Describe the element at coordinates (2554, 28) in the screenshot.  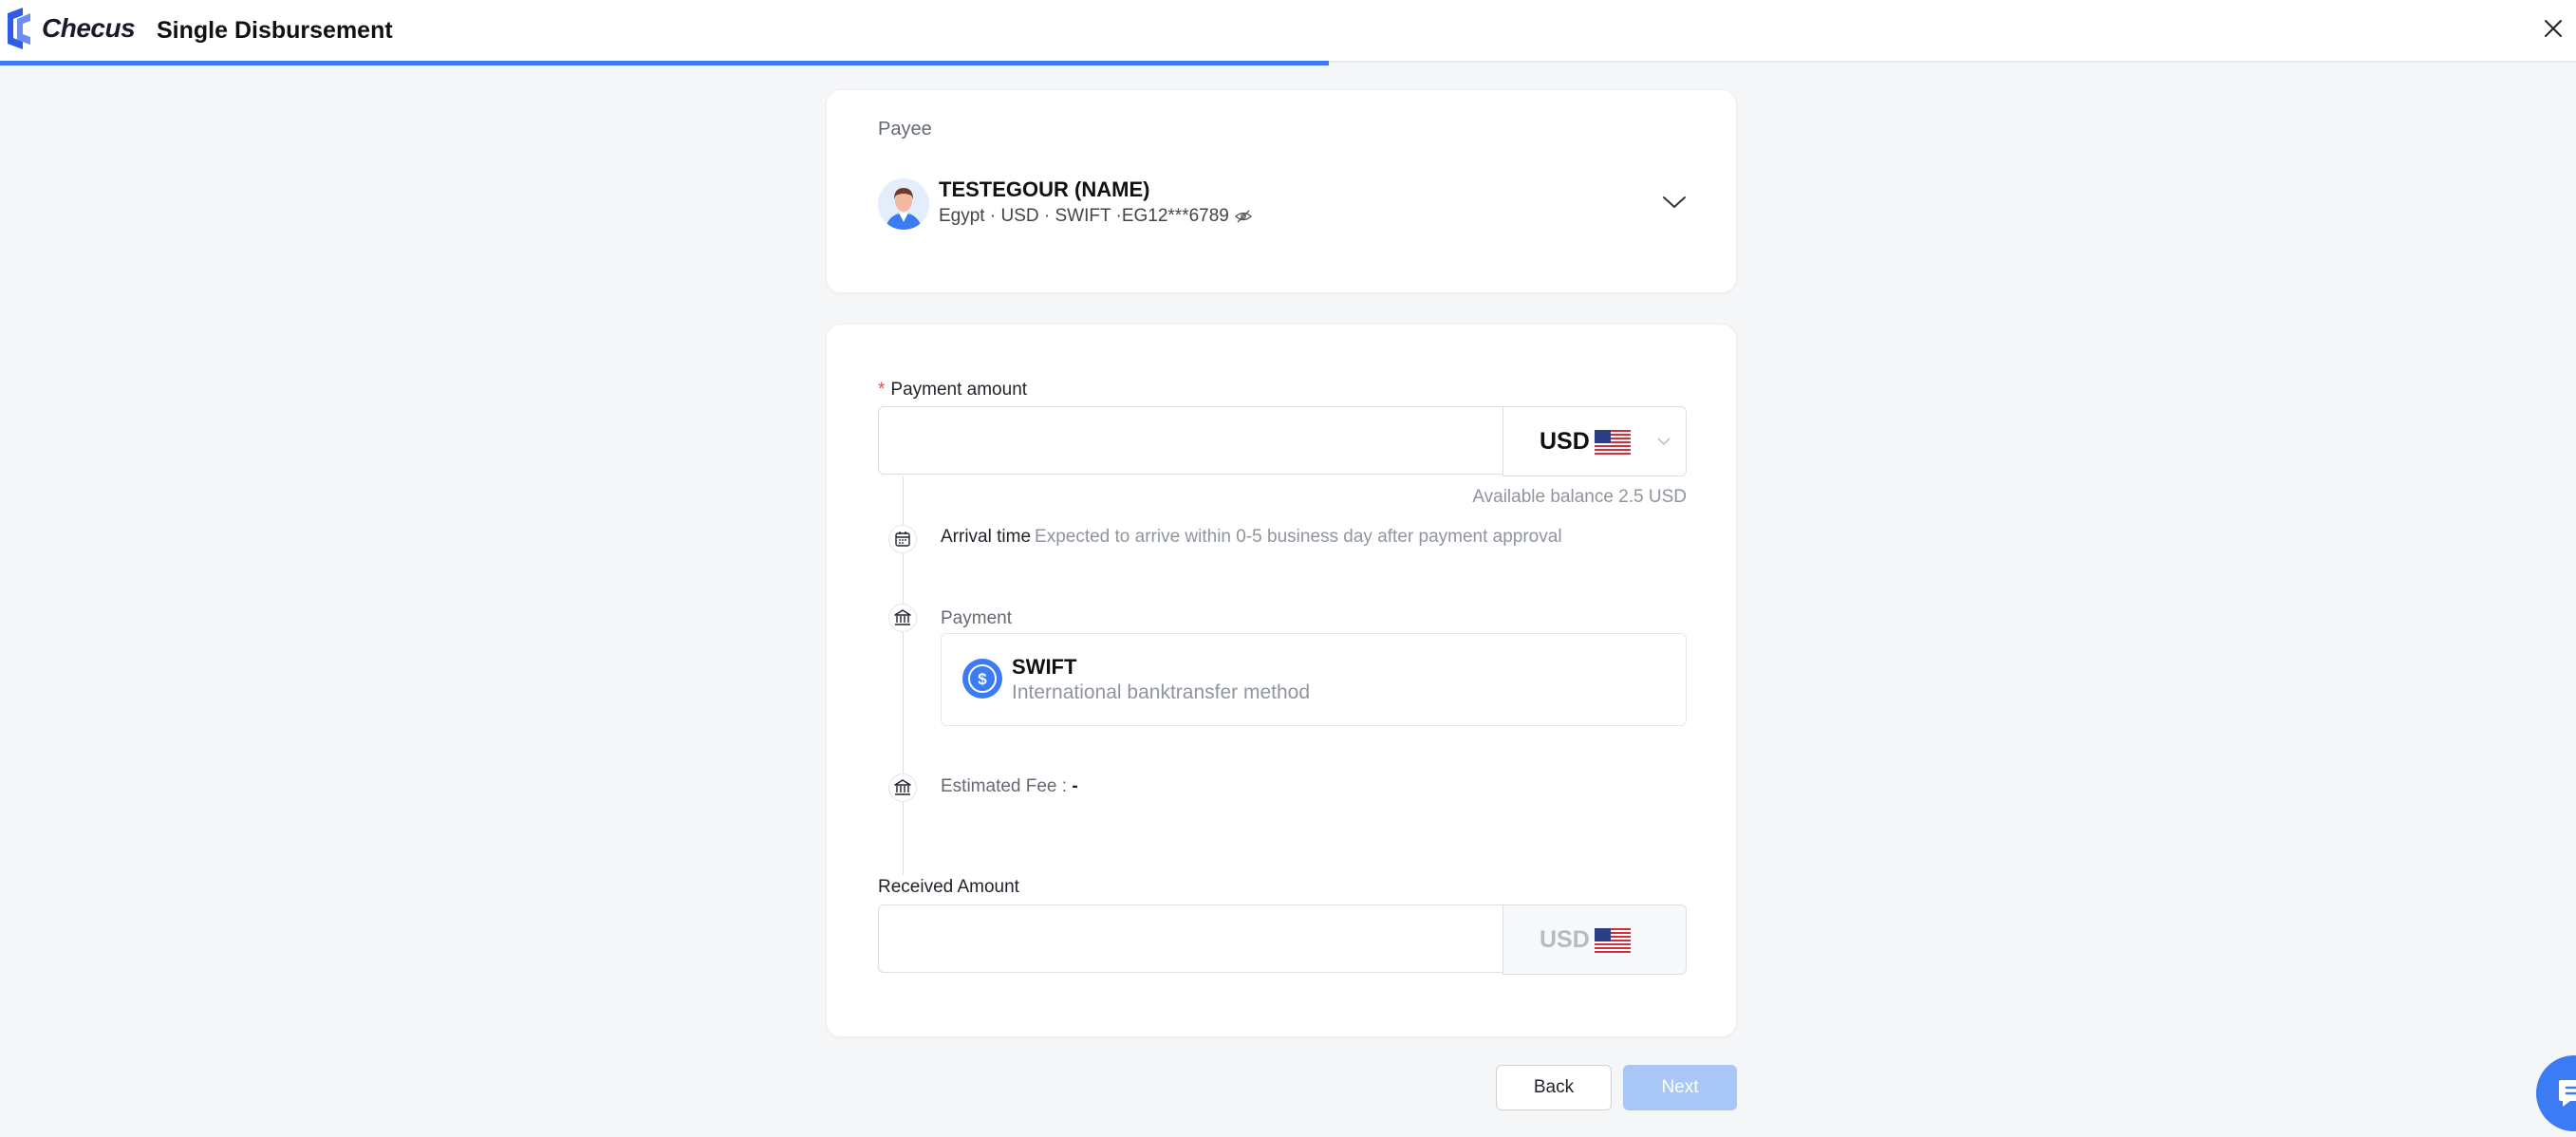
I see `close-icon` at that location.